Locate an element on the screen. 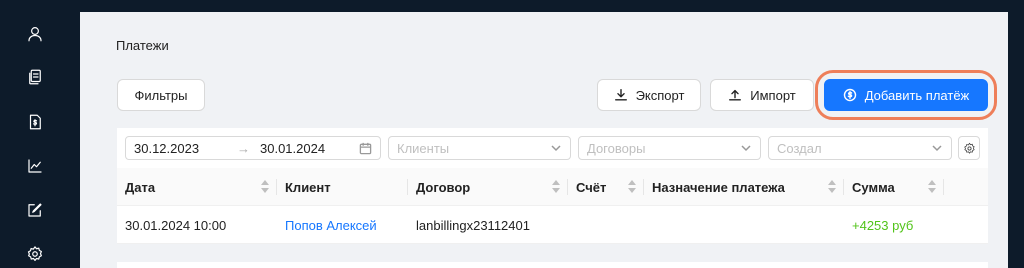 The image size is (1024, 268). column-divider is located at coordinates (943, 187).